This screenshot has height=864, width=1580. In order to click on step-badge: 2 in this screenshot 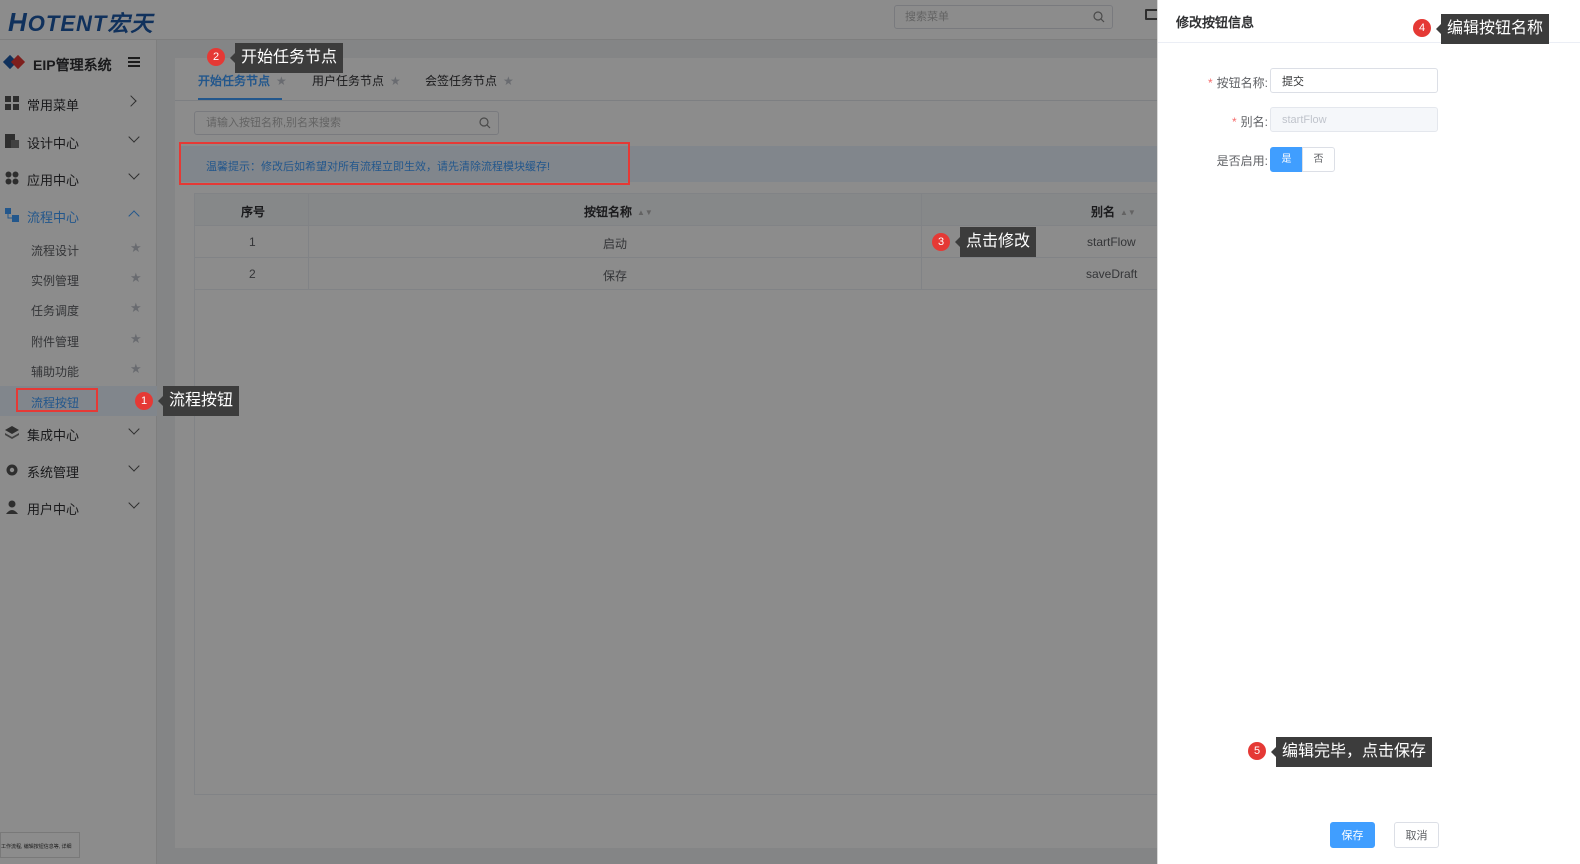, I will do `click(216, 57)`.